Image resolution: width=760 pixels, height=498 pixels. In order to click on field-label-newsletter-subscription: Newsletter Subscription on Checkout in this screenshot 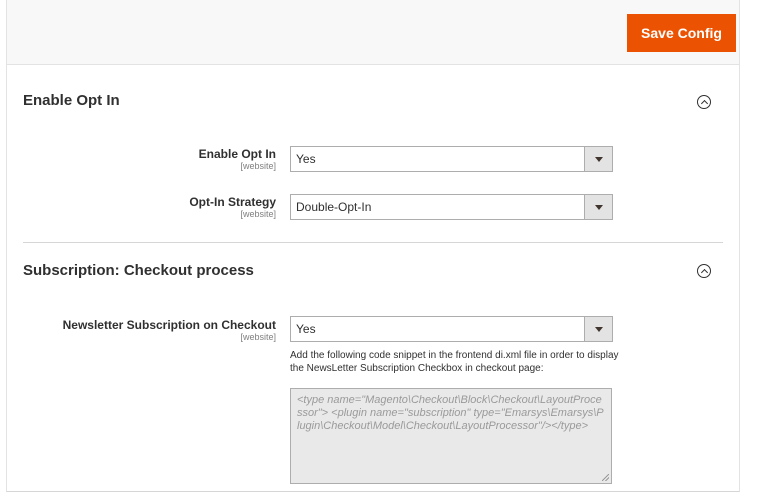, I will do `click(169, 325)`.